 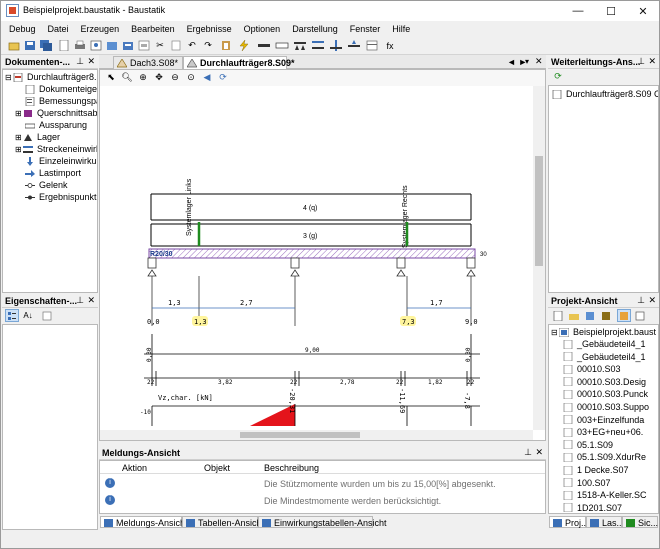 I want to click on menu-hilfe: Hilfe, so click(x=401, y=29).